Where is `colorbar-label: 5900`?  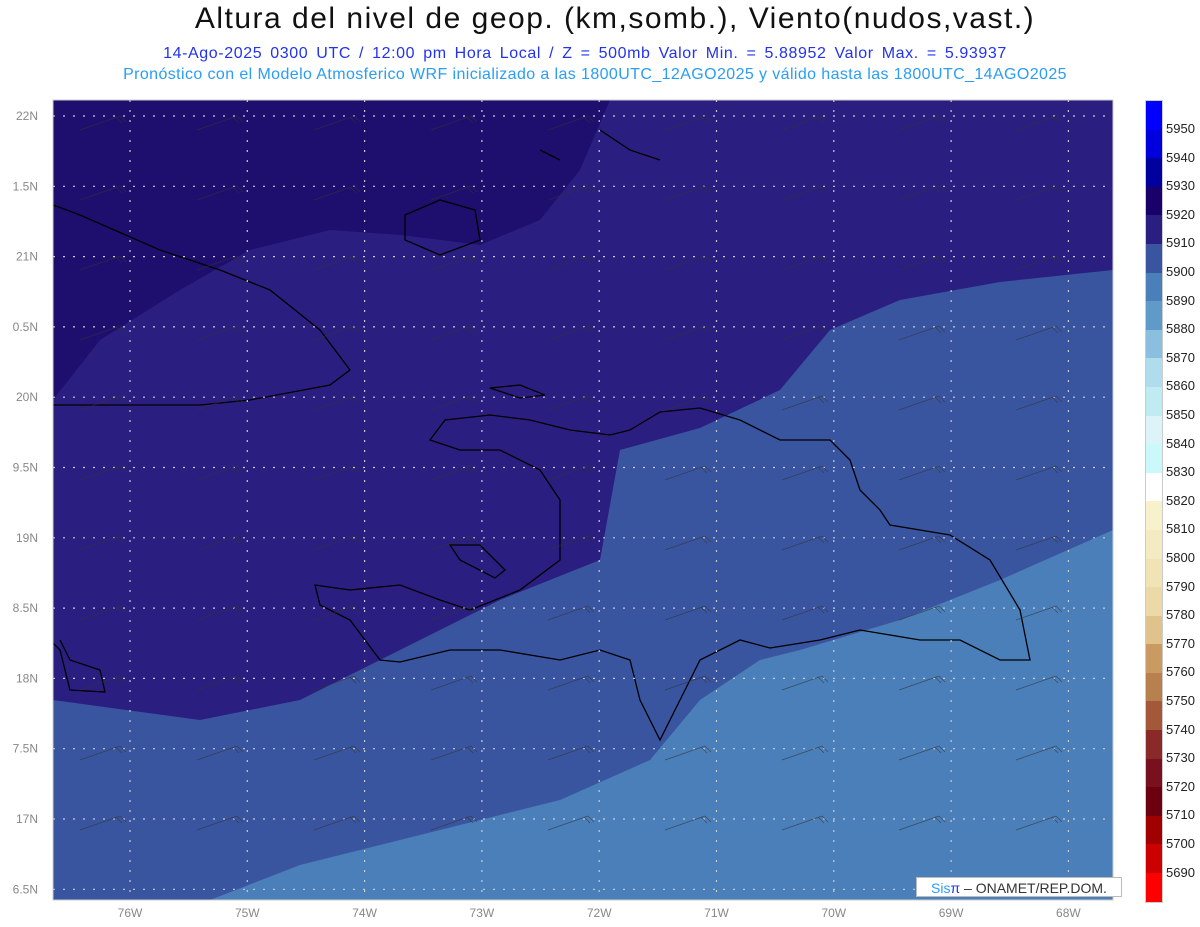
colorbar-label: 5900 is located at coordinates (1180, 271).